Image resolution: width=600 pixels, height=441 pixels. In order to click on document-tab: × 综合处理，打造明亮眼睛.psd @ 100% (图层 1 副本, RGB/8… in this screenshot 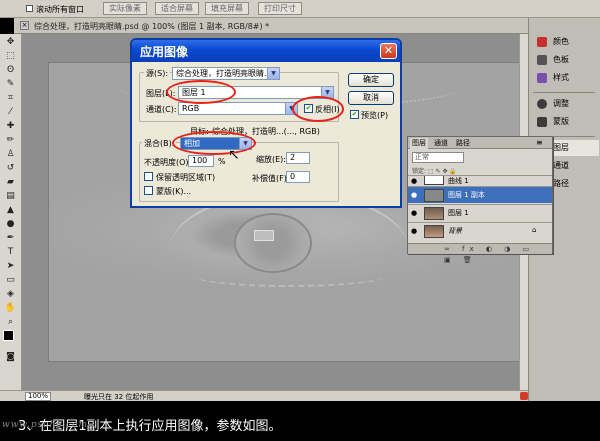, I will do `click(274, 26)`.